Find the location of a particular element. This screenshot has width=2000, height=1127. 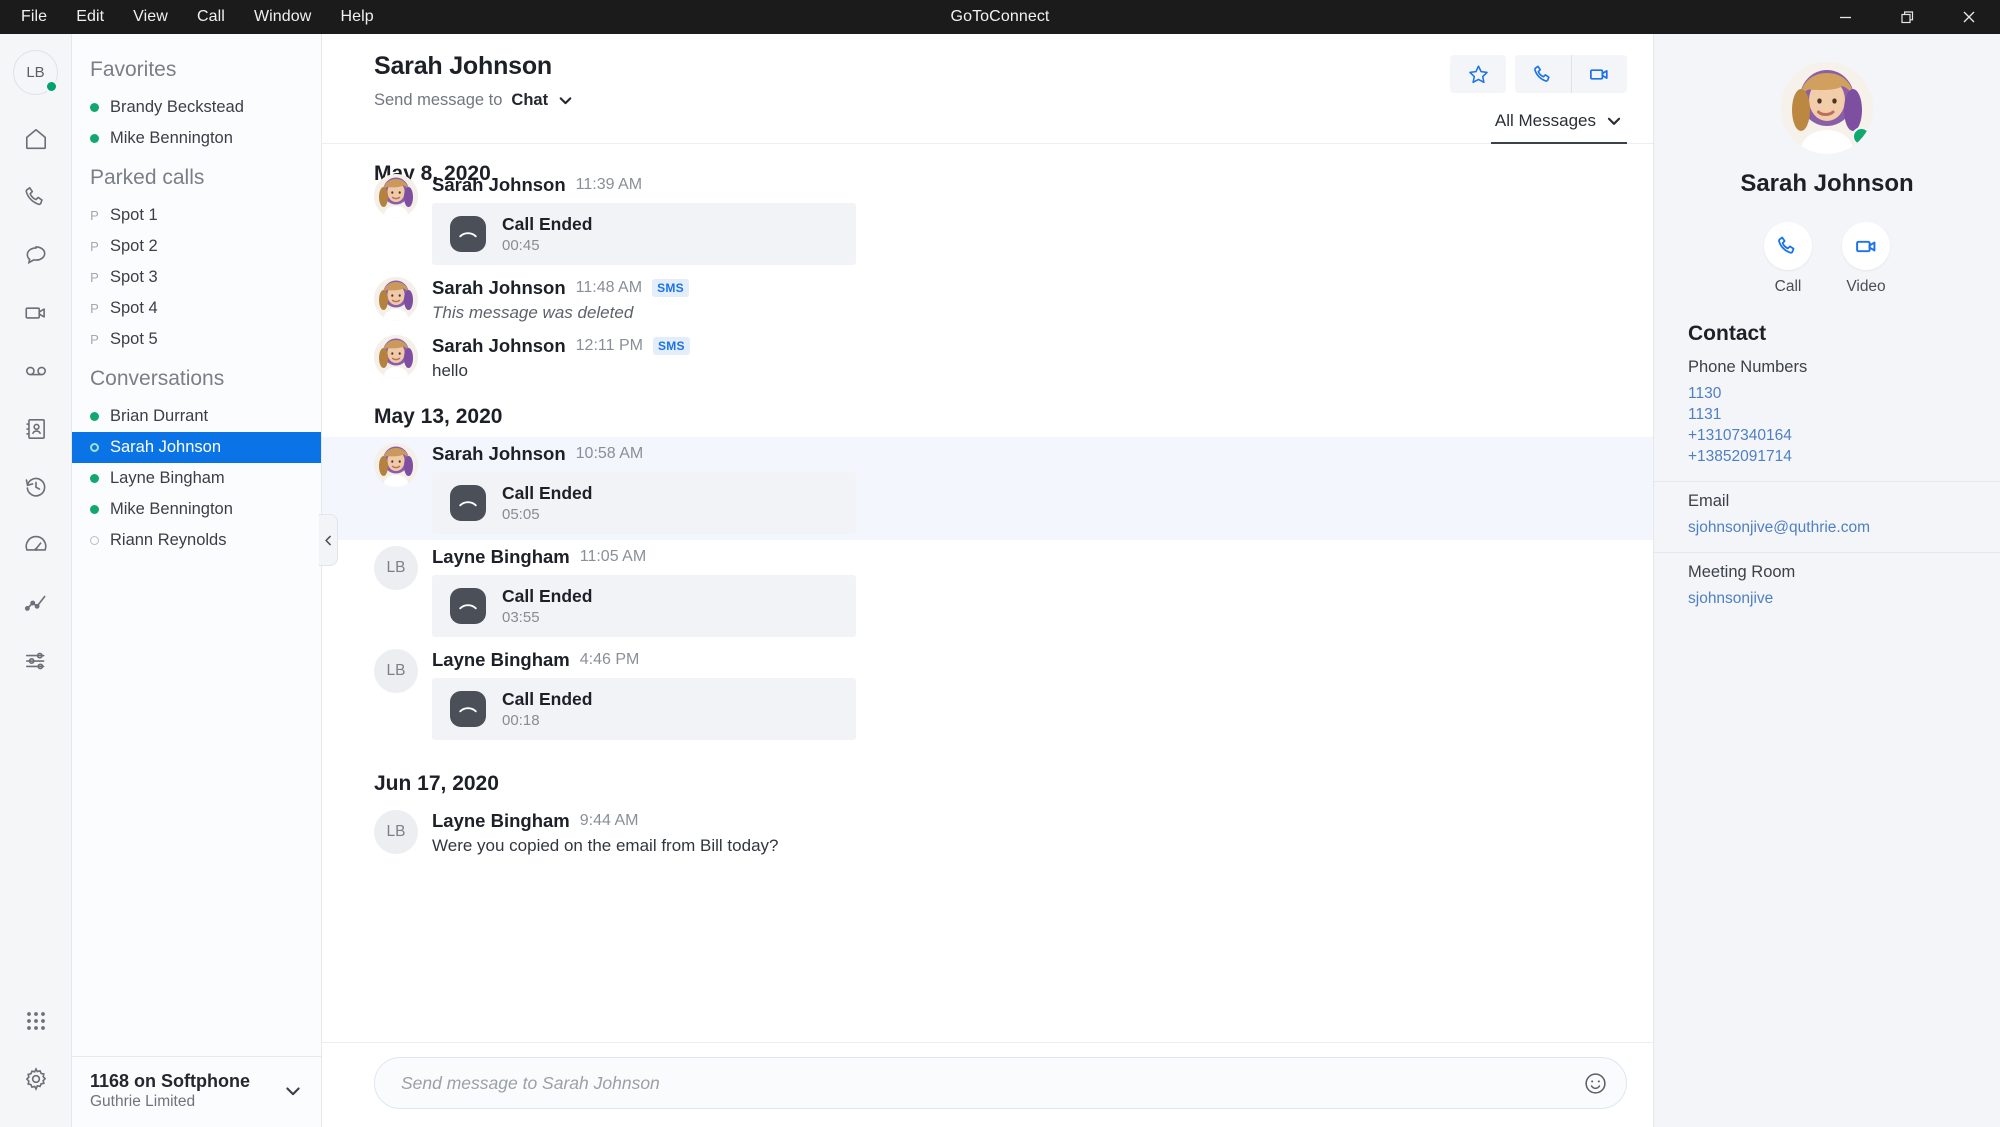

message-time: 11:39 AM is located at coordinates (609, 184).